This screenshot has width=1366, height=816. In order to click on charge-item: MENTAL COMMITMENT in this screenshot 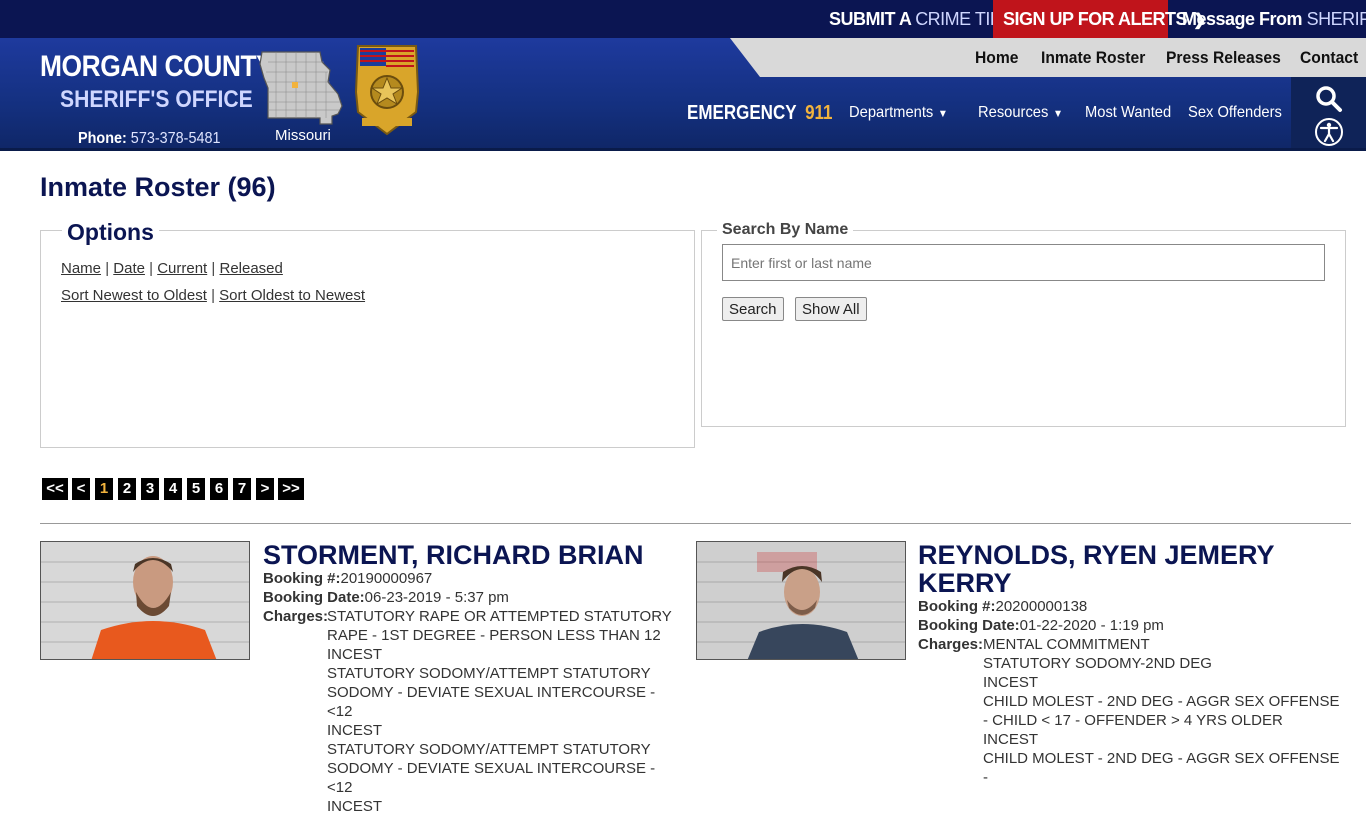, I will do `click(1066, 644)`.